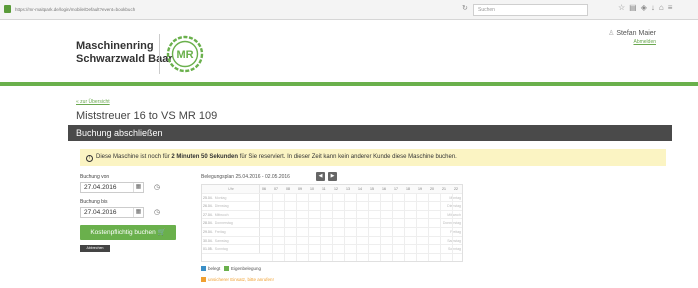 The width and height of the screenshot is (698, 288). Describe the element at coordinates (208, 231) in the screenshot. I see `day-date: 29.04.` at that location.